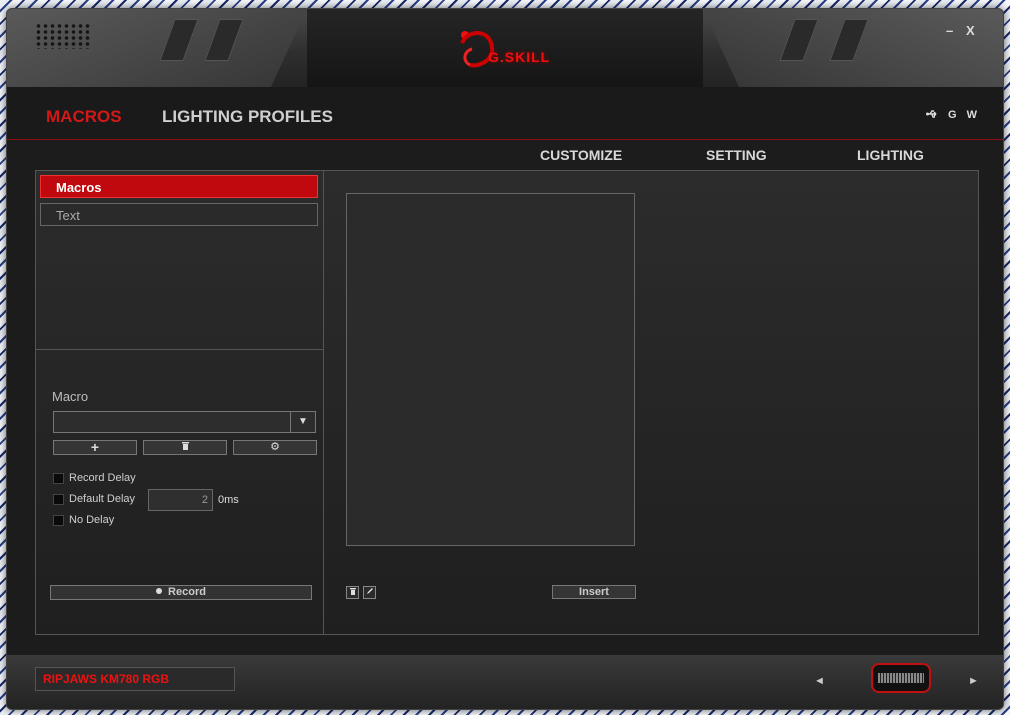 This screenshot has height=715, width=1010. What do you see at coordinates (973, 681) in the screenshot?
I see `triangle-right-icon: ►` at bounding box center [973, 681].